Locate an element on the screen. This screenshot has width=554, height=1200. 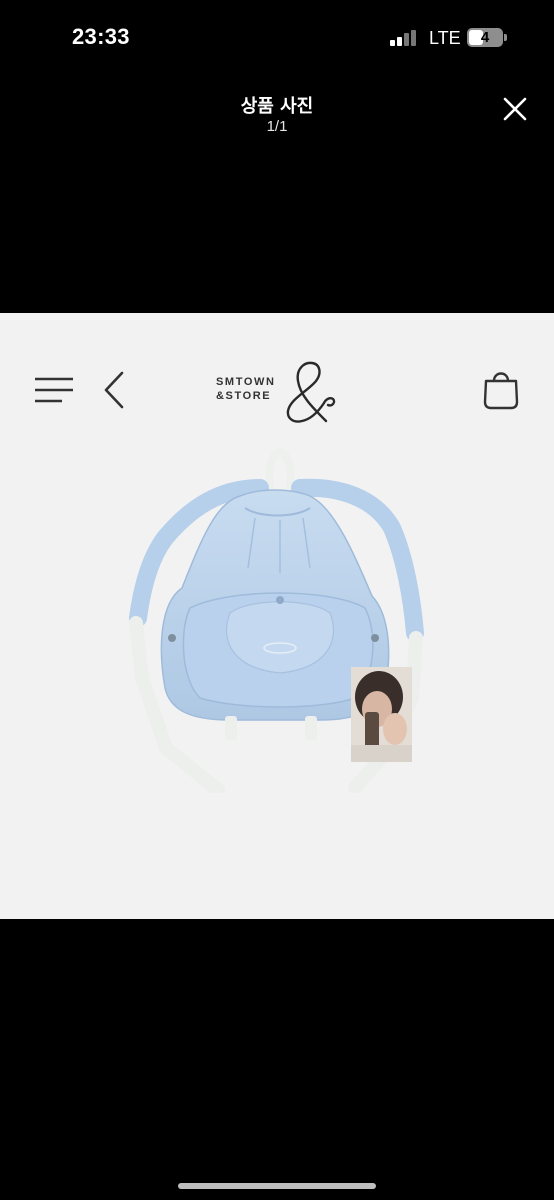
back-icon is located at coordinates (114, 390).